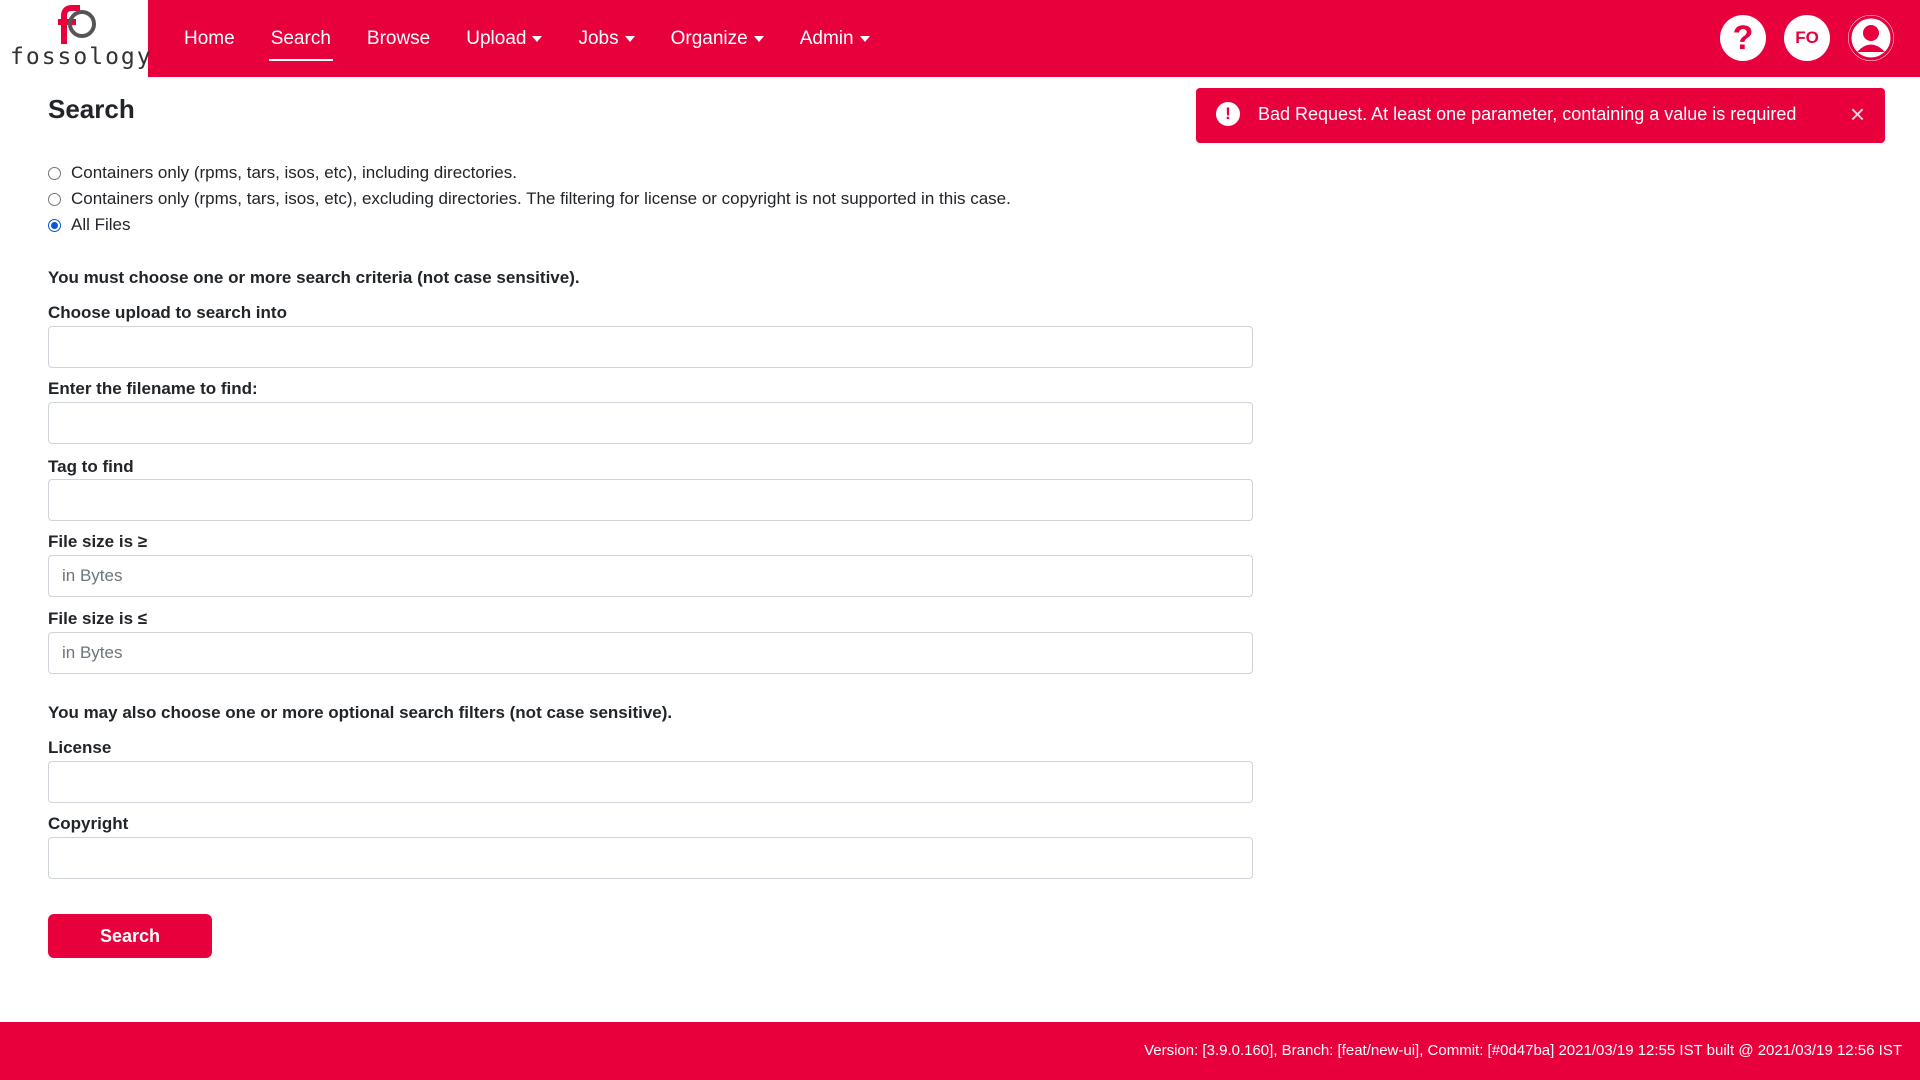 Image resolution: width=1920 pixels, height=1080 pixels. Describe the element at coordinates (81, 57) in the screenshot. I see `brand-name: fossology` at that location.